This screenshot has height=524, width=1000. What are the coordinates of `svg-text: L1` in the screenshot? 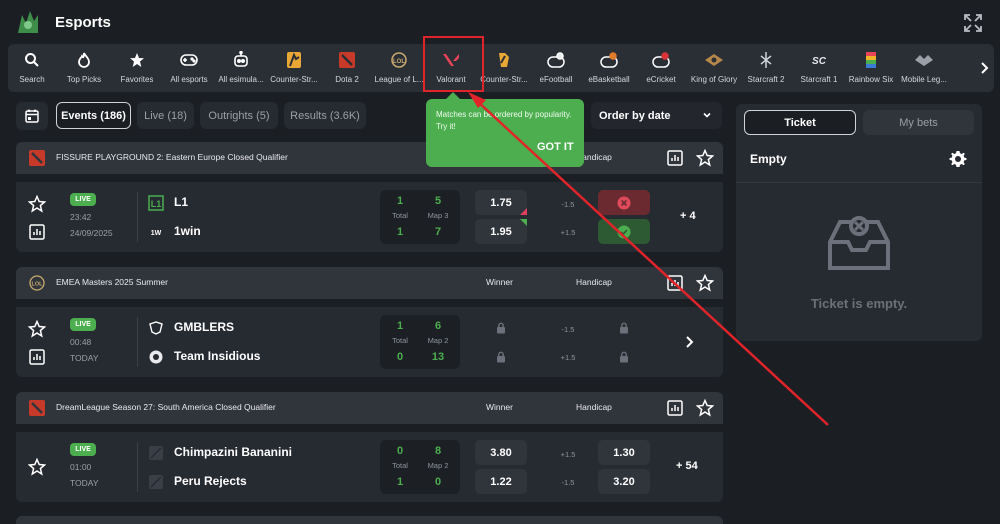 It's located at (156, 204).